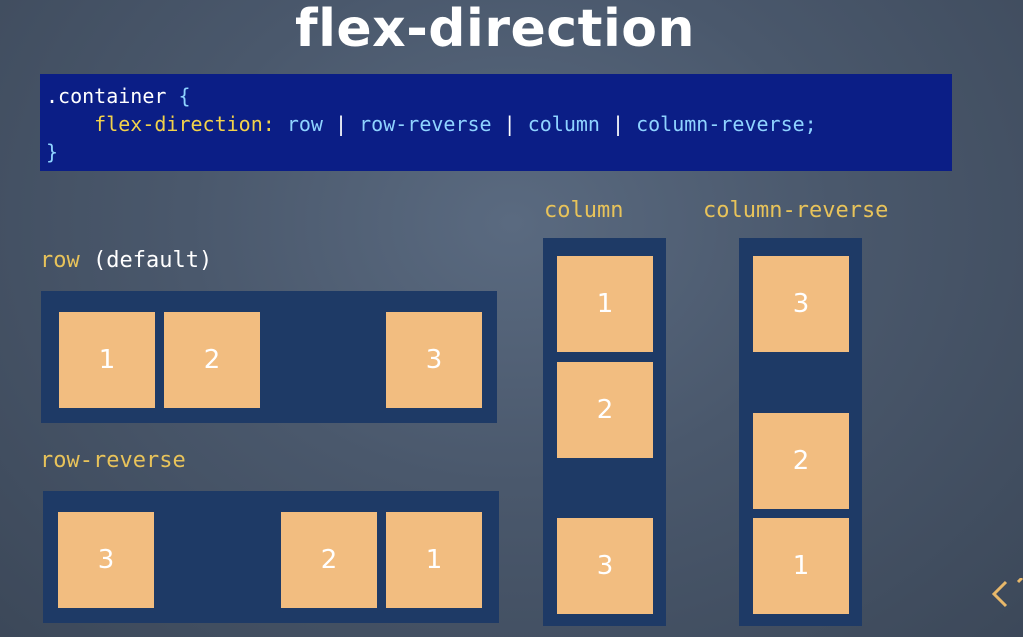 The width and height of the screenshot is (1023, 637). Describe the element at coordinates (271, 557) in the screenshot. I see `row-reverse-container: 3 2 1` at that location.